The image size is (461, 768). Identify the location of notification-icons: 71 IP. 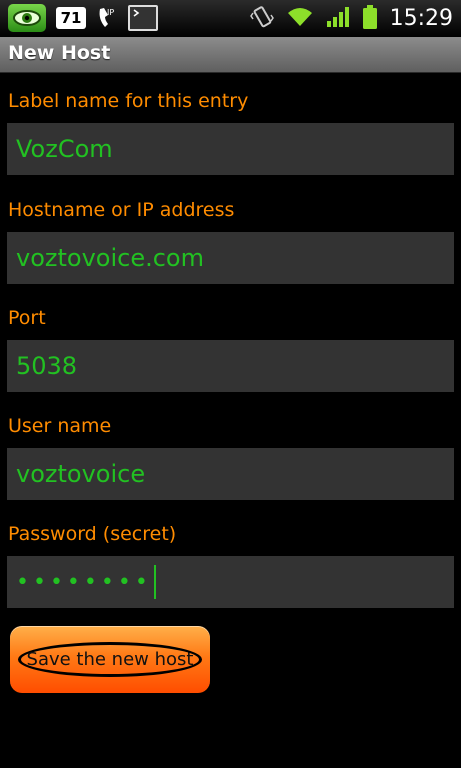
(83, 18).